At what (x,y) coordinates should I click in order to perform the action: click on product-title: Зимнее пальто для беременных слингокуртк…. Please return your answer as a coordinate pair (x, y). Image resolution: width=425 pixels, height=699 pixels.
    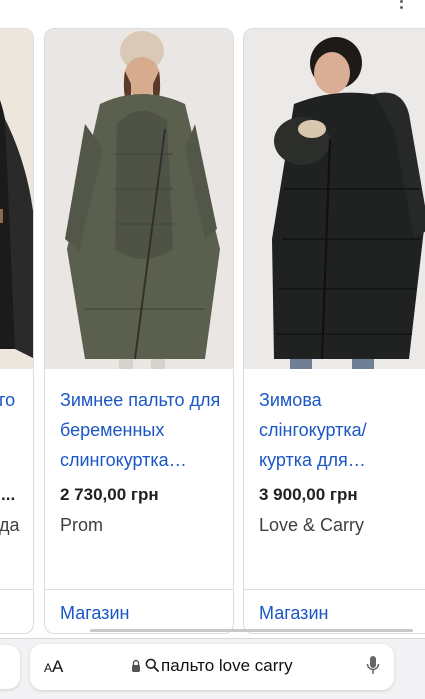
    Looking at the image, I should click on (142, 430).